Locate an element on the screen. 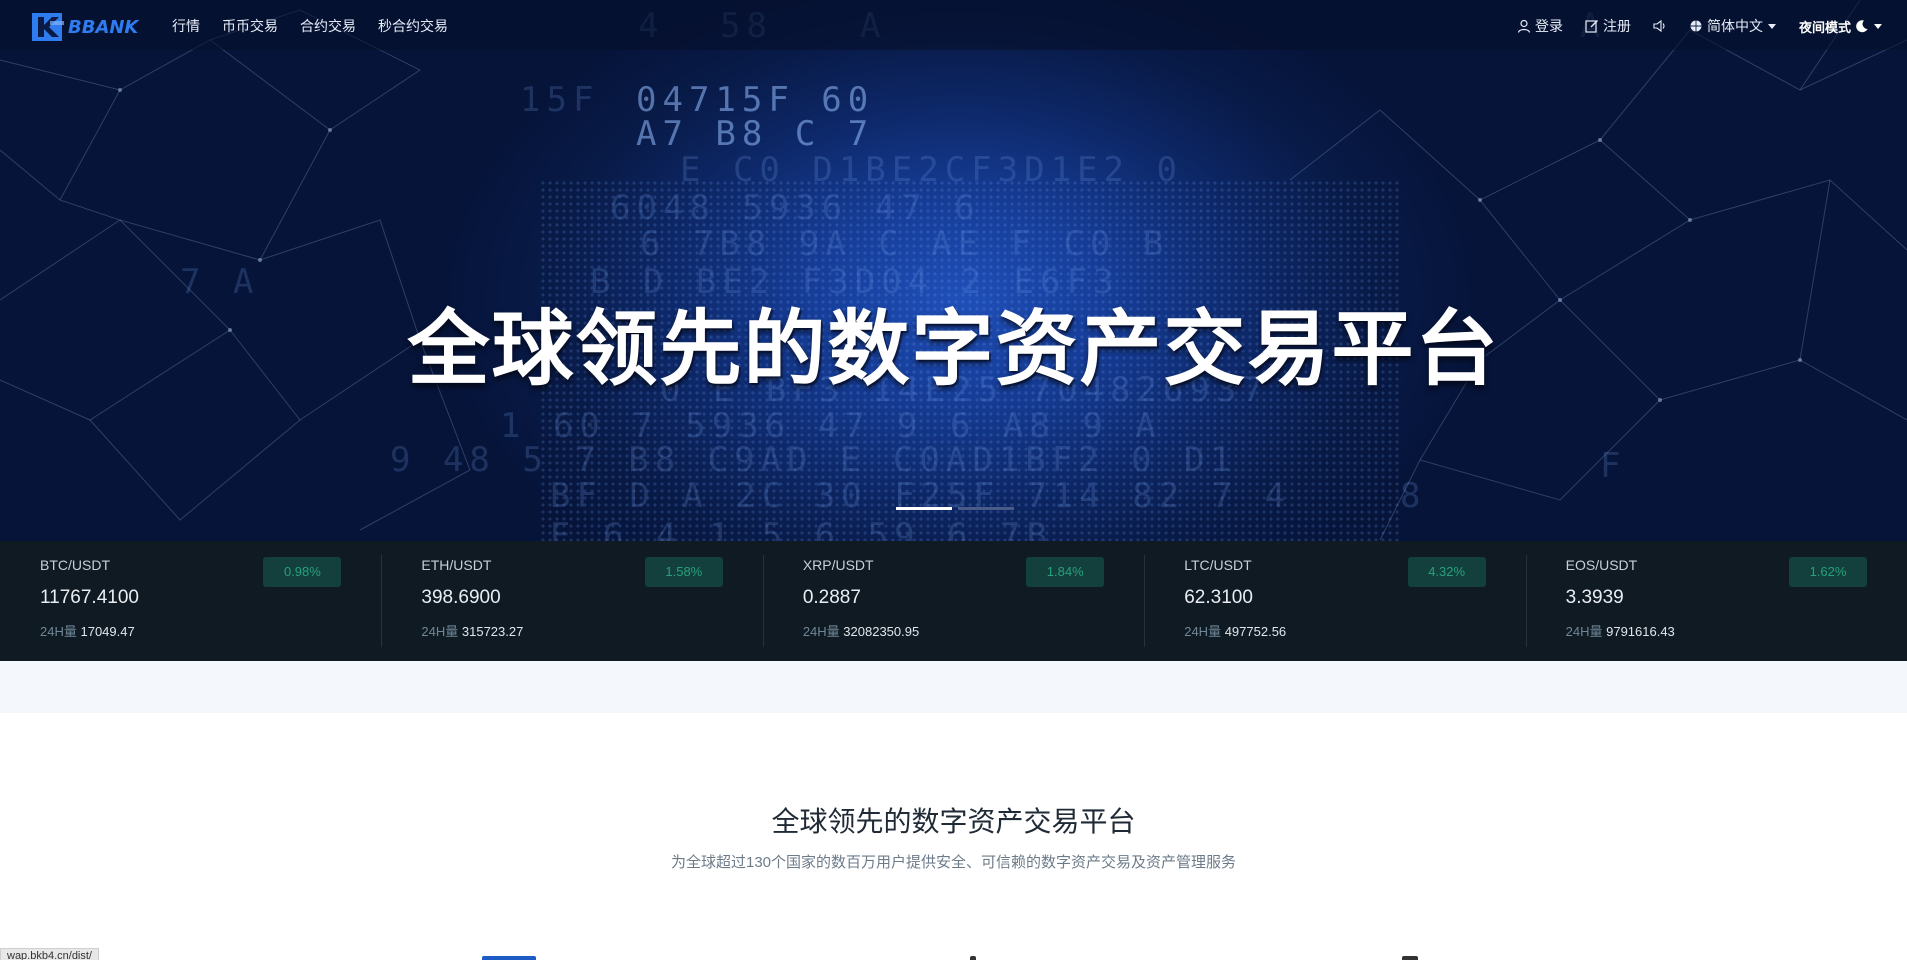  ticker-price: 0.2887 is located at coordinates (831, 597).